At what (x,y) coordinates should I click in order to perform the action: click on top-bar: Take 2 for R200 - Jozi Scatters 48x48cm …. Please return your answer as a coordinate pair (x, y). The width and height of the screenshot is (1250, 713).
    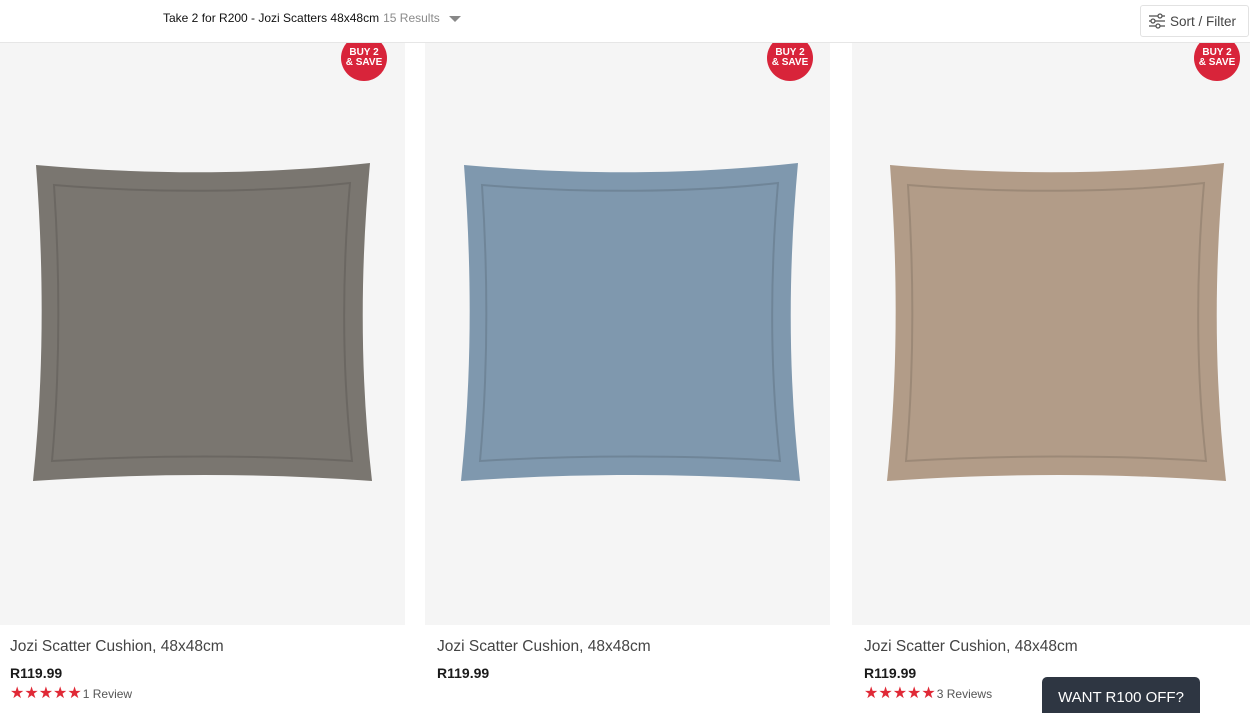
    Looking at the image, I should click on (625, 21).